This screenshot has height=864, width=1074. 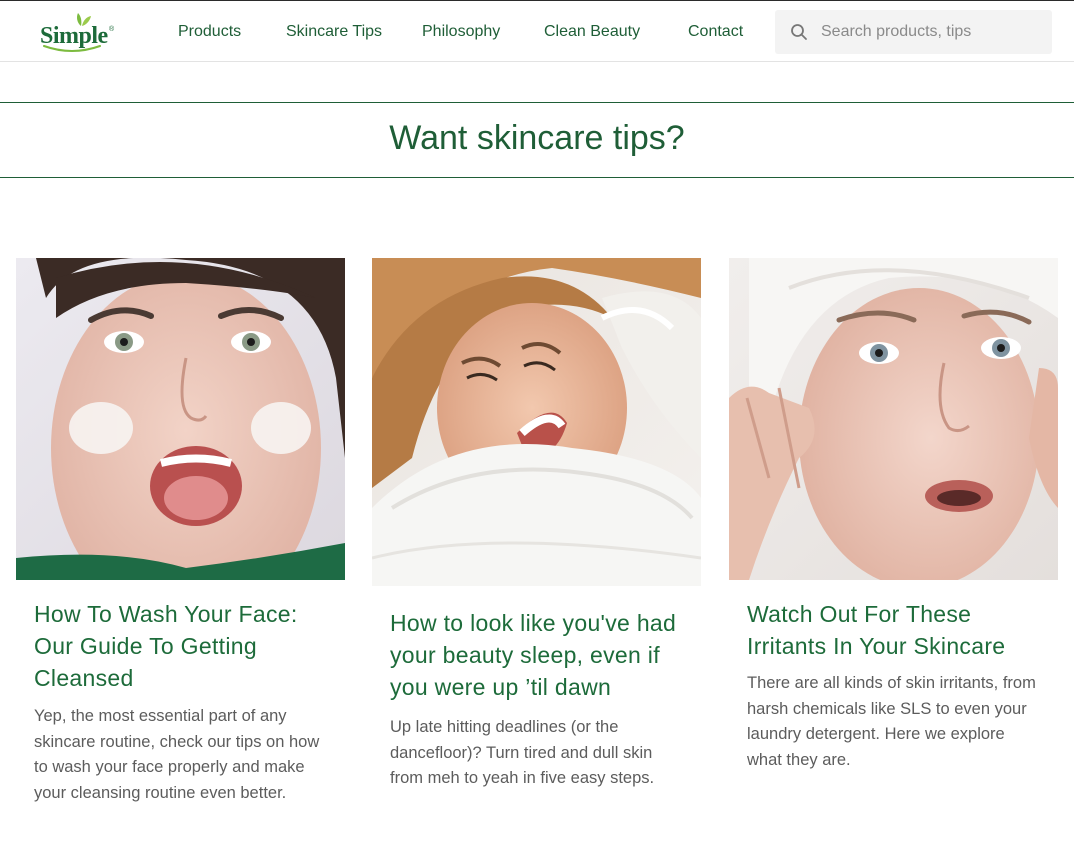 What do you see at coordinates (112, 29) in the screenshot?
I see `registered-mark: ®` at bounding box center [112, 29].